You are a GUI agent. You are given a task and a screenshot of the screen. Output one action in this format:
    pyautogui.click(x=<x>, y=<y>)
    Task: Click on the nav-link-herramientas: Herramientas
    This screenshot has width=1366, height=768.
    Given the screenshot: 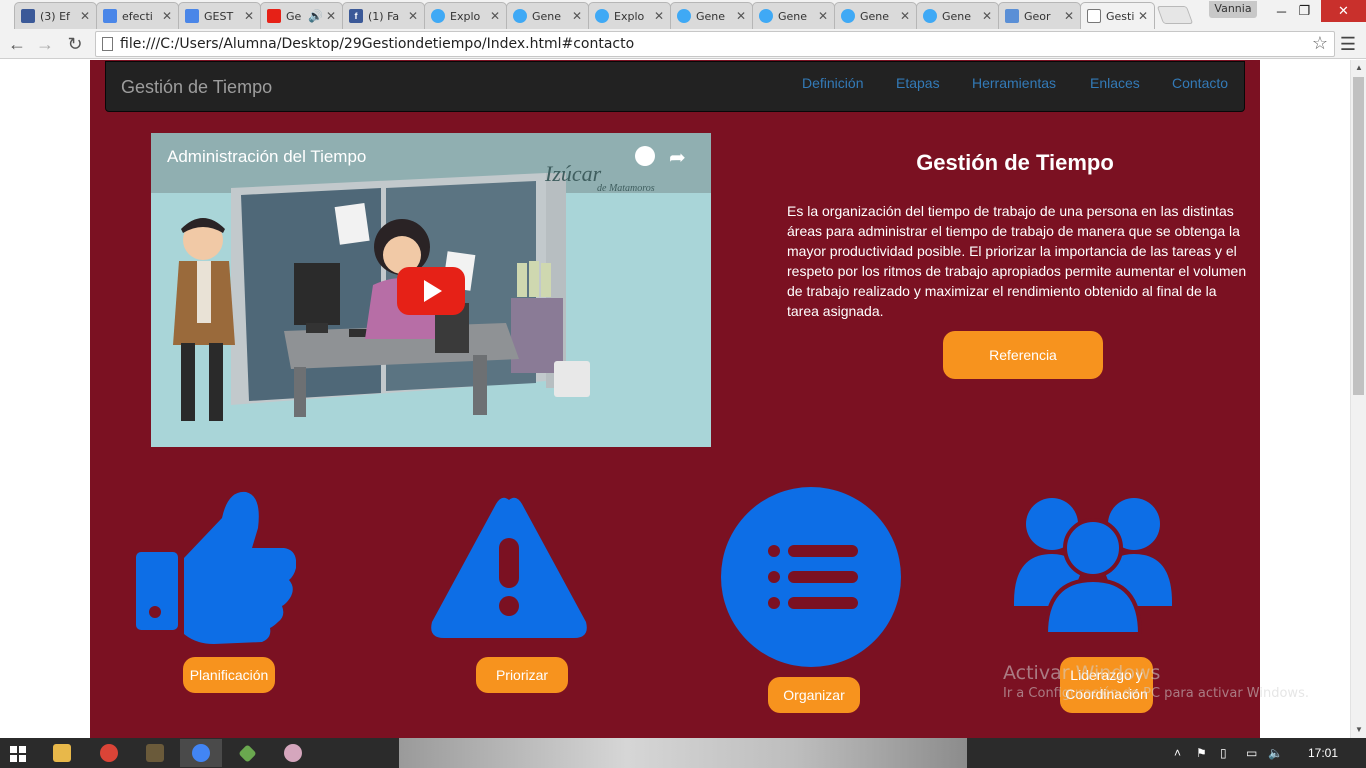 What is the action you would take?
    pyautogui.click(x=1014, y=83)
    